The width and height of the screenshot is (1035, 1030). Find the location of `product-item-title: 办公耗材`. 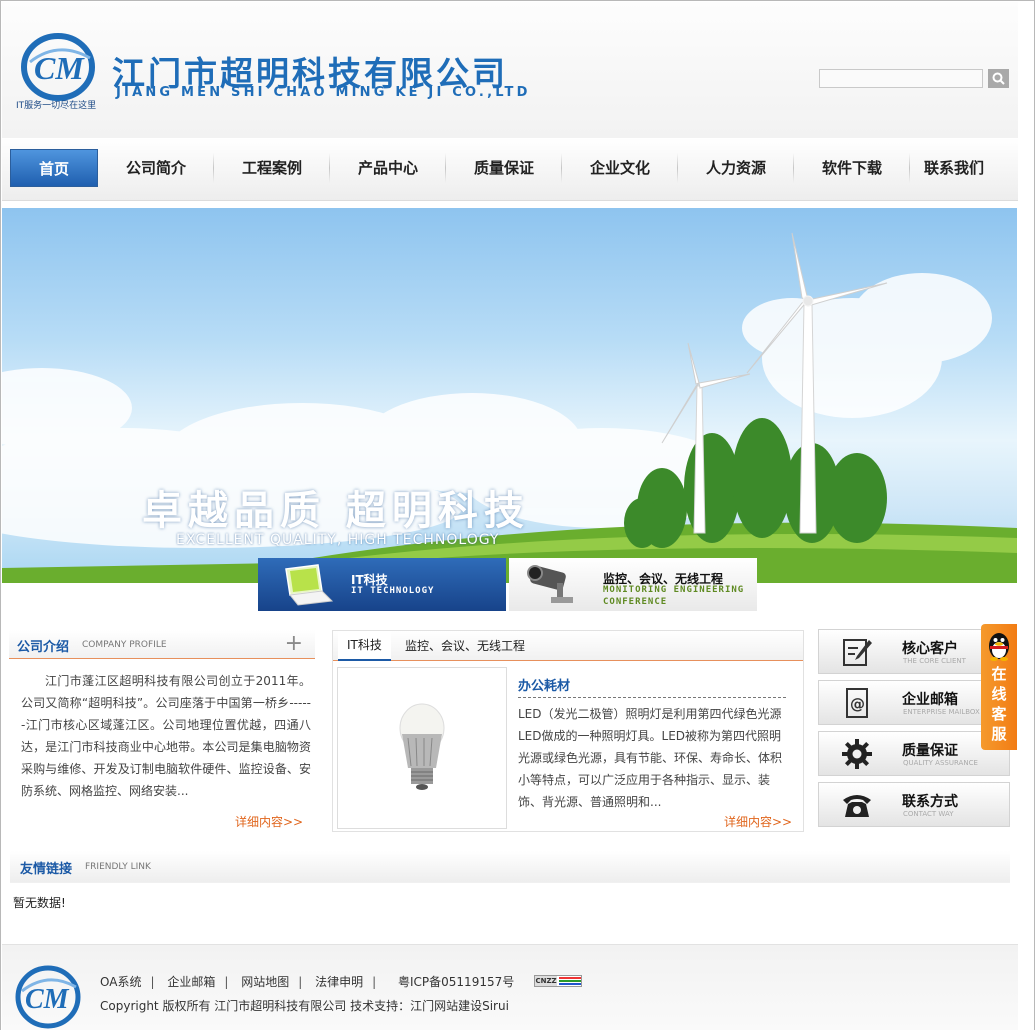

product-item-title: 办公耗材 is located at coordinates (544, 684).